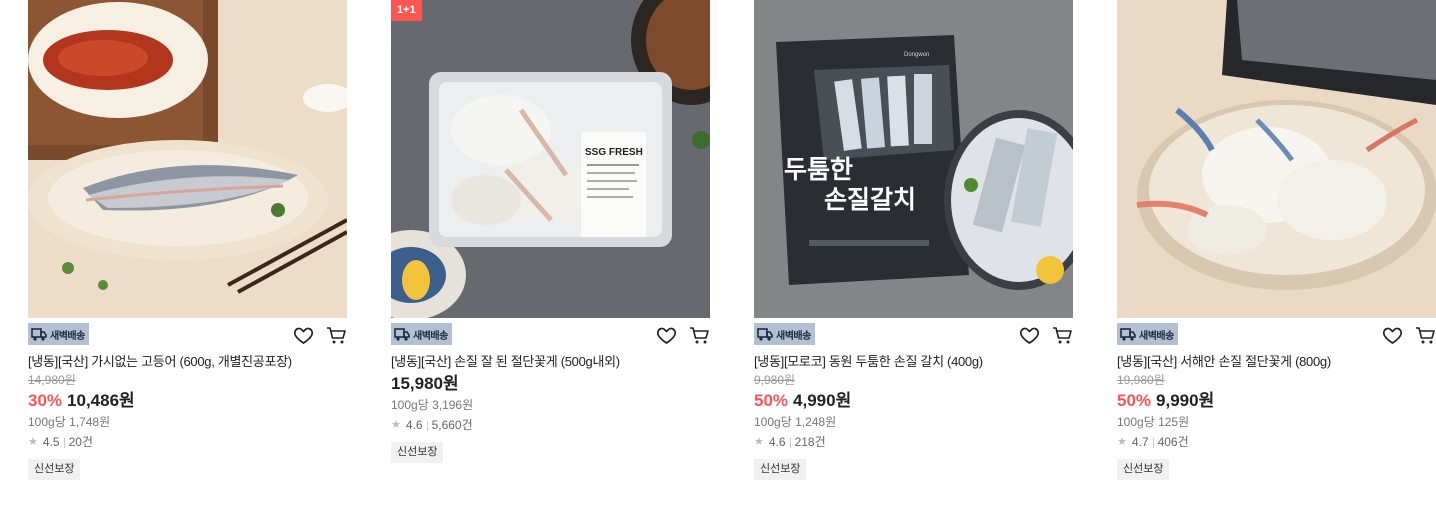 The image size is (1436, 505). What do you see at coordinates (52, 380) in the screenshot?
I see `original-price: 14,980원` at bounding box center [52, 380].